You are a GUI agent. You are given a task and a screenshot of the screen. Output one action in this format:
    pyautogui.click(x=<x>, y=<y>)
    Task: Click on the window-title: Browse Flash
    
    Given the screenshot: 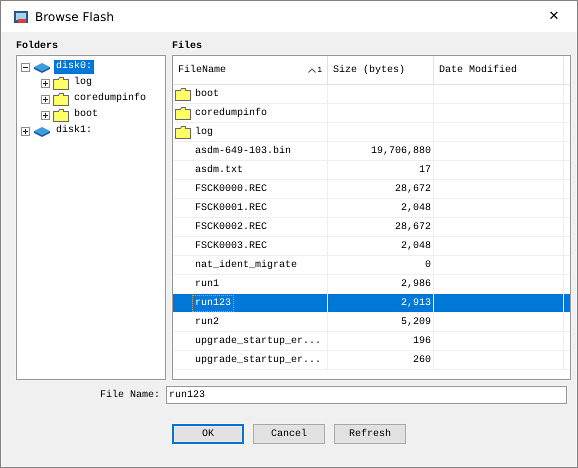 What is the action you would take?
    pyautogui.click(x=75, y=17)
    